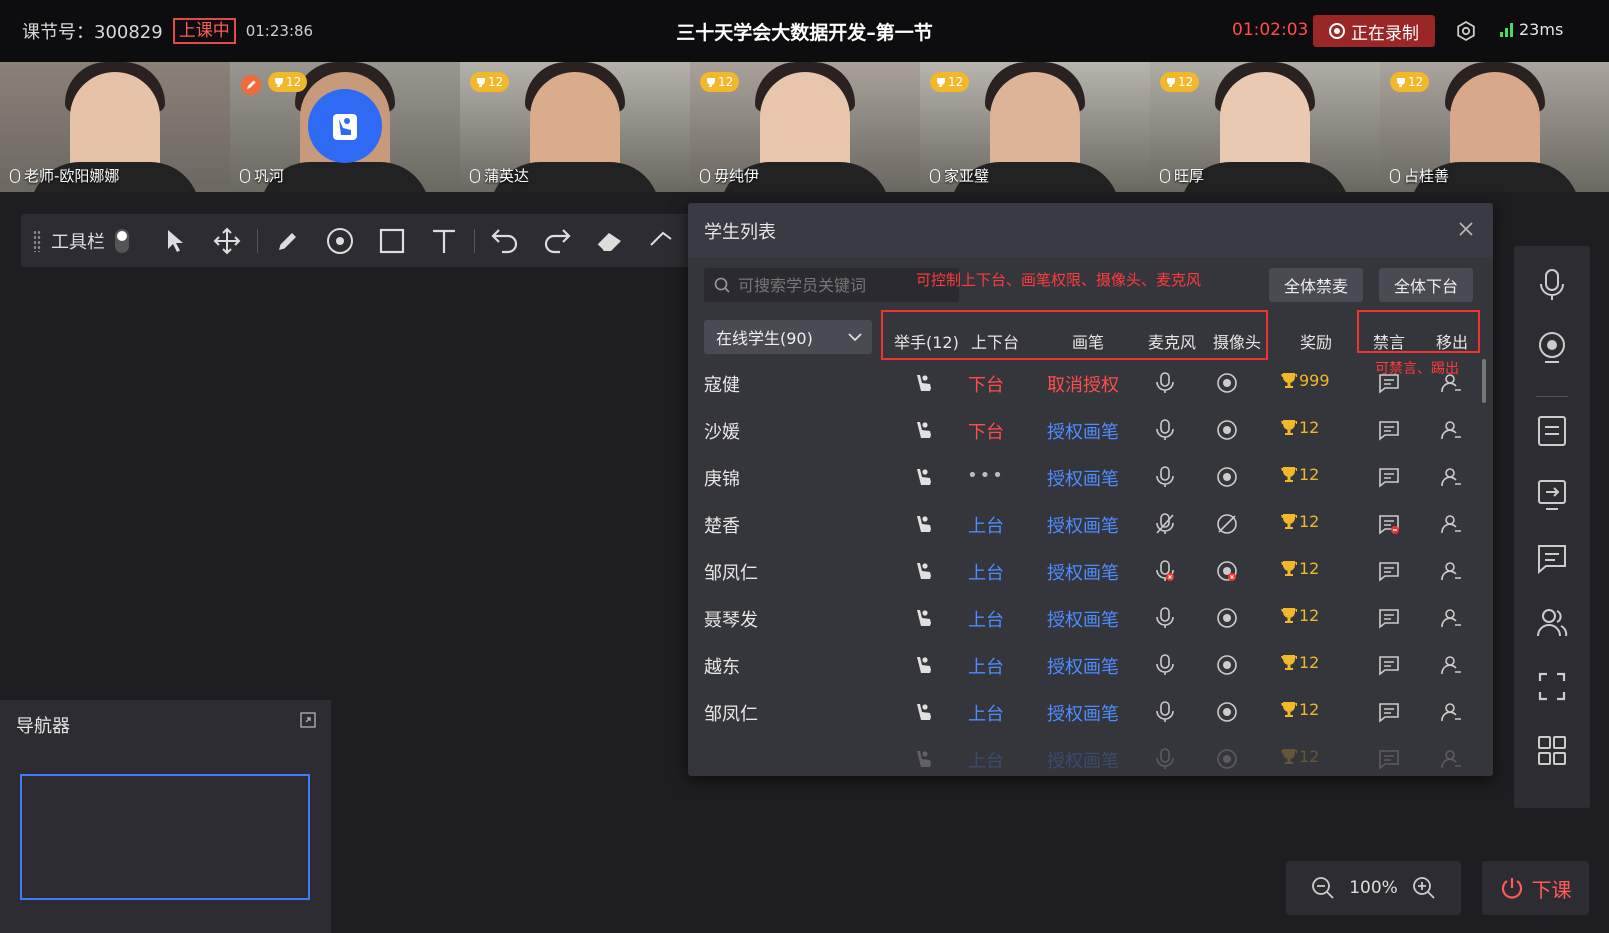 This screenshot has width=1609, height=933. What do you see at coordinates (1035, 127) in the screenshot?
I see `video-tile: 12 家亚璧` at bounding box center [1035, 127].